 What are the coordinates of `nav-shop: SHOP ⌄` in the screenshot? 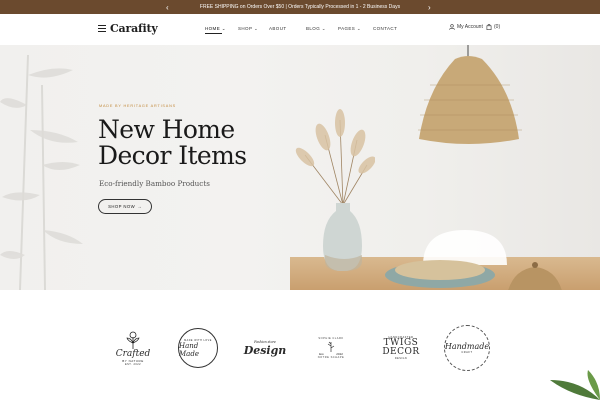 It's located at (248, 29).